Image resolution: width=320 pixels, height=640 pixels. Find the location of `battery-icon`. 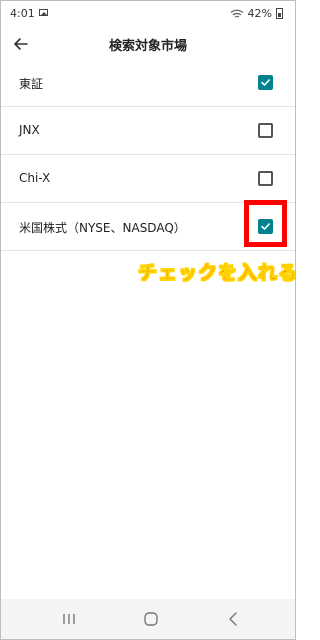

battery-icon is located at coordinates (279, 13).